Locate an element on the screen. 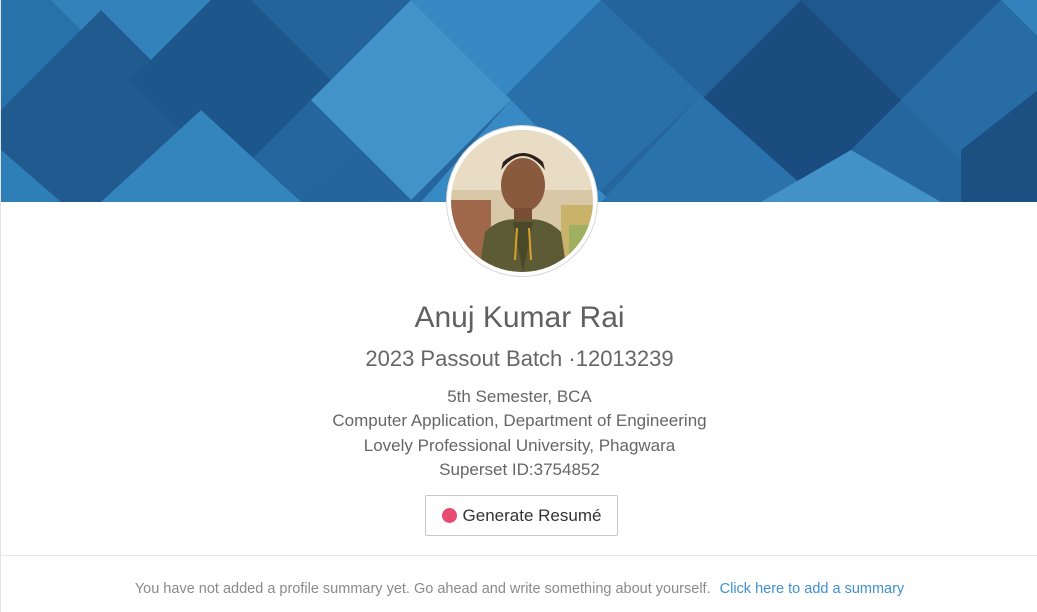 Image resolution: width=1037 pixels, height=612 pixels. add-summary-link: Click here to add a summary is located at coordinates (812, 589).